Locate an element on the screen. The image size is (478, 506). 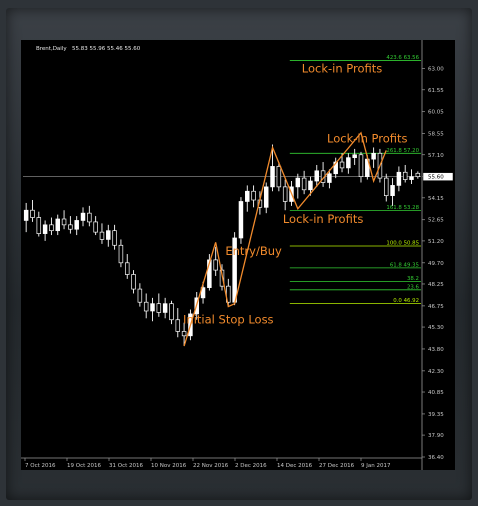
current-price-label: 55.60 is located at coordinates (436, 178).